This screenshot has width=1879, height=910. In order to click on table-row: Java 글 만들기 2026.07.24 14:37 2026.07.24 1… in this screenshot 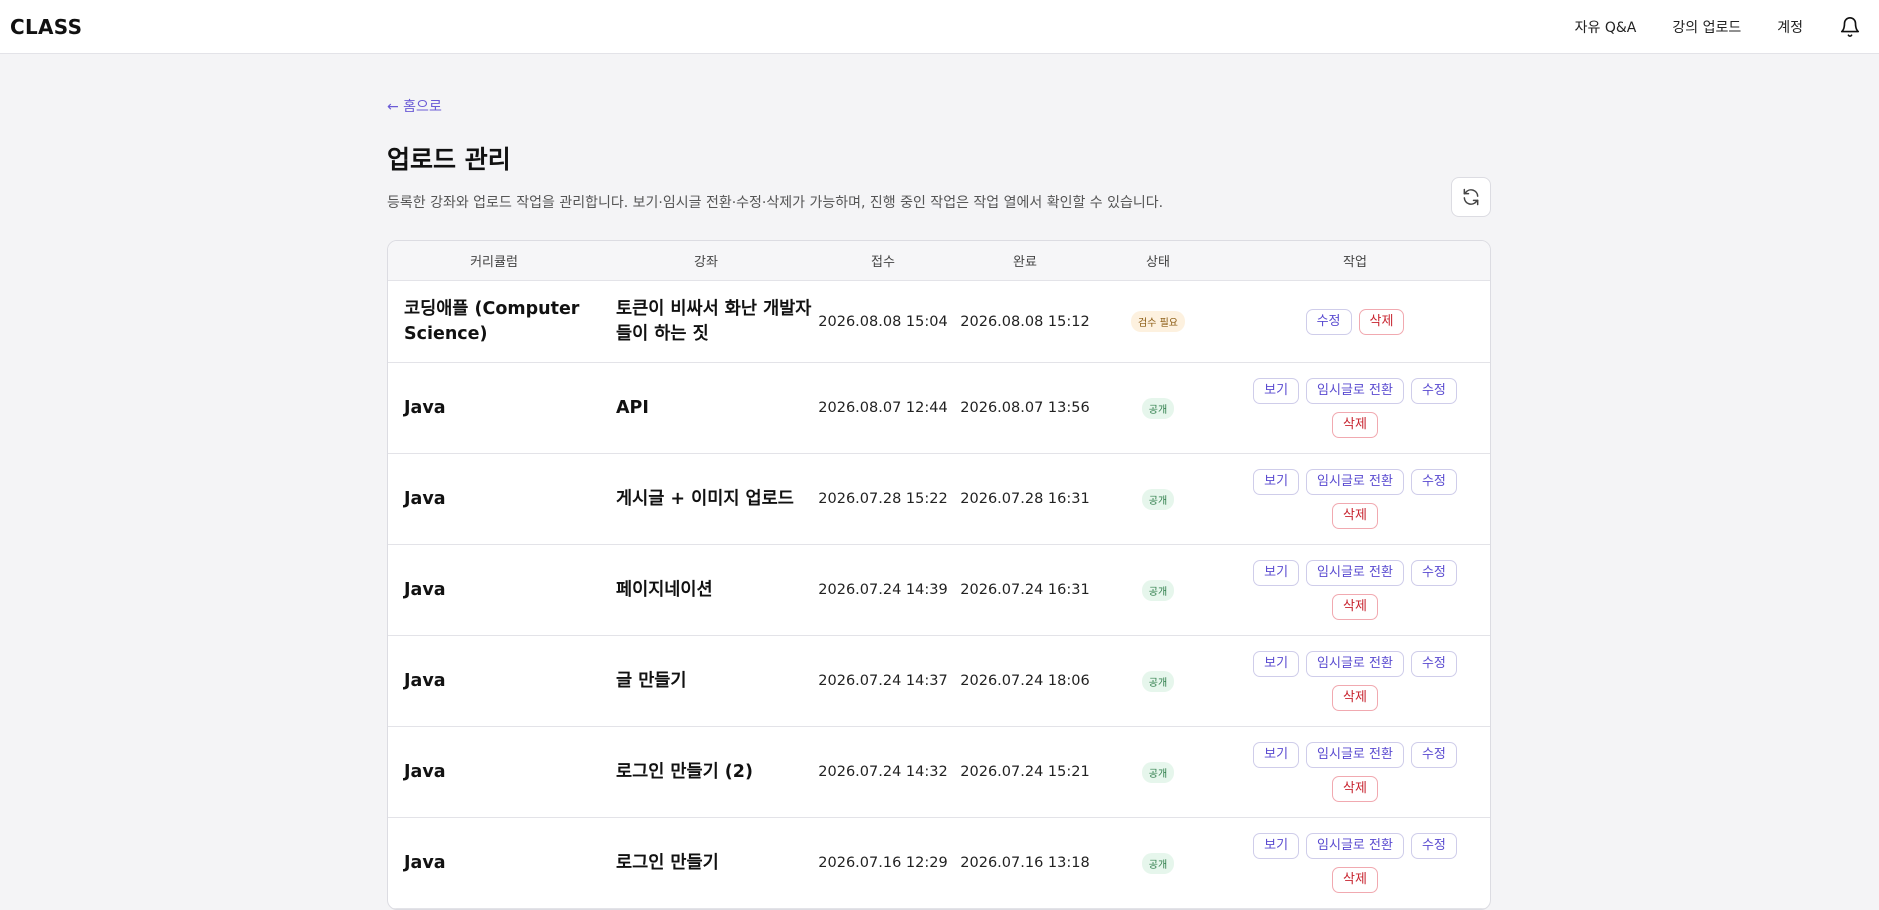, I will do `click(939, 681)`.